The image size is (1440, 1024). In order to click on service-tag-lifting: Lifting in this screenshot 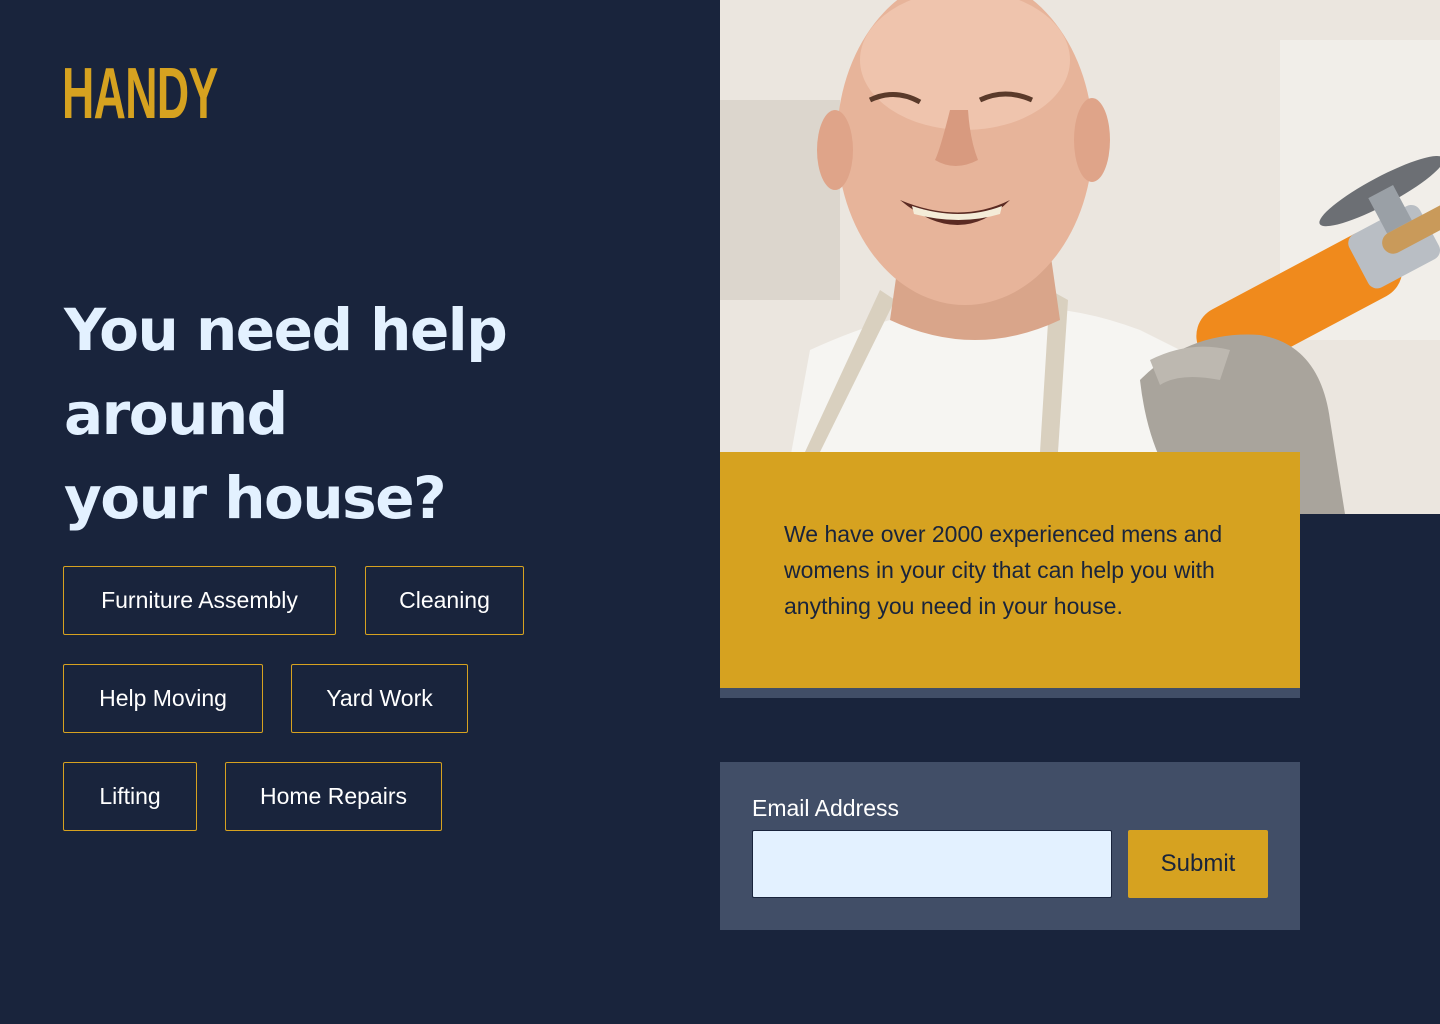, I will do `click(130, 796)`.